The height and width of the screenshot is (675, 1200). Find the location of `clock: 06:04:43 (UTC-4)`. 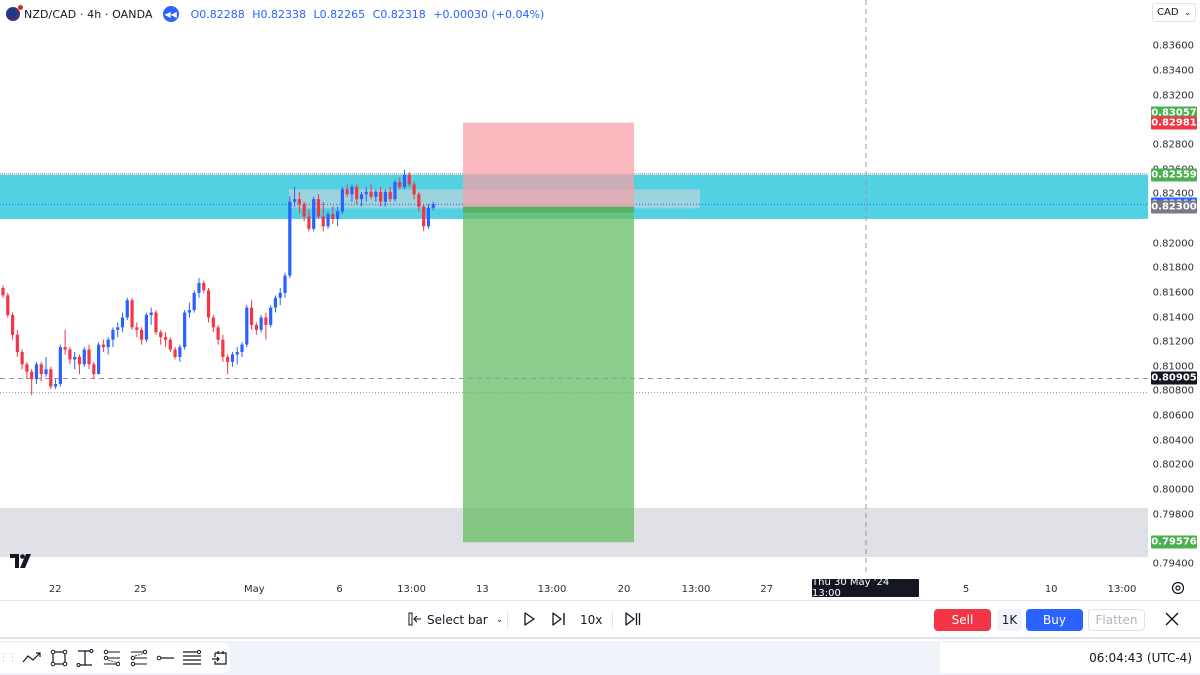

clock: 06:04:43 (UTC-4) is located at coordinates (1070, 658).